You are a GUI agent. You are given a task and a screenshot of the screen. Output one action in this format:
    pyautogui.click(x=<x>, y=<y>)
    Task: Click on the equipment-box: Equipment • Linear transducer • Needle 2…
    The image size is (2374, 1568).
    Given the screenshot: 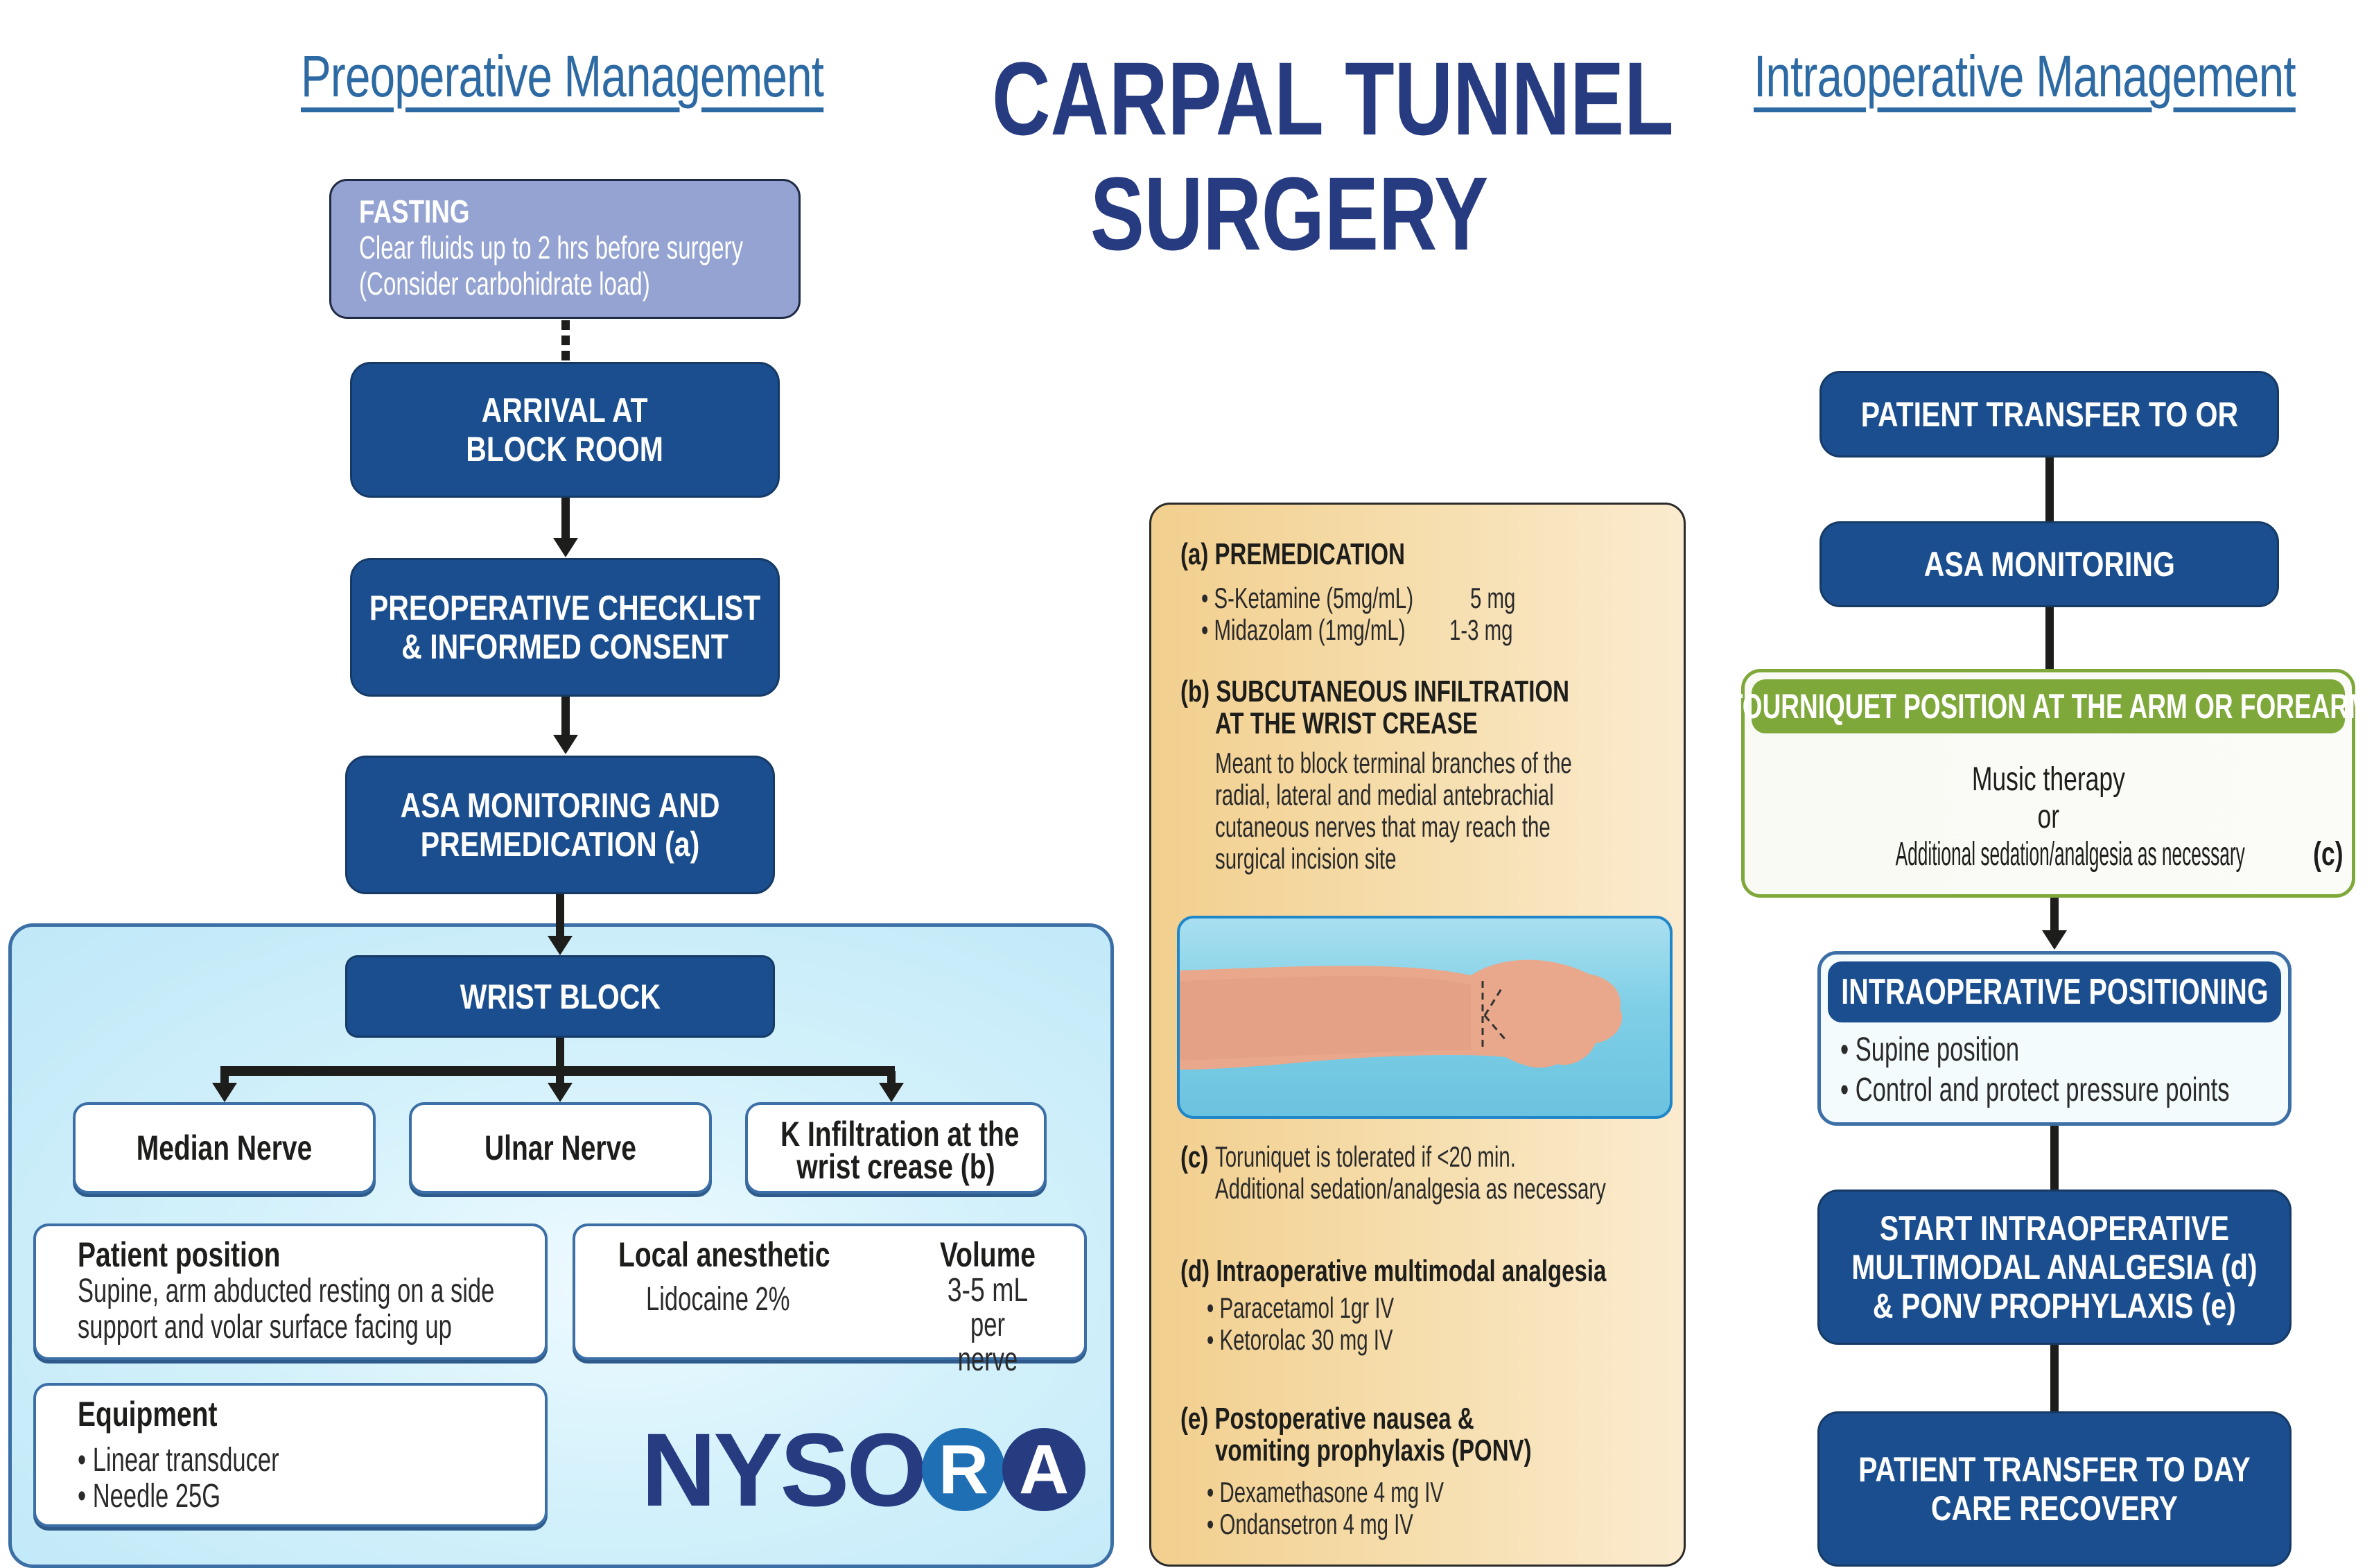 What is the action you would take?
    pyautogui.click(x=290, y=1455)
    